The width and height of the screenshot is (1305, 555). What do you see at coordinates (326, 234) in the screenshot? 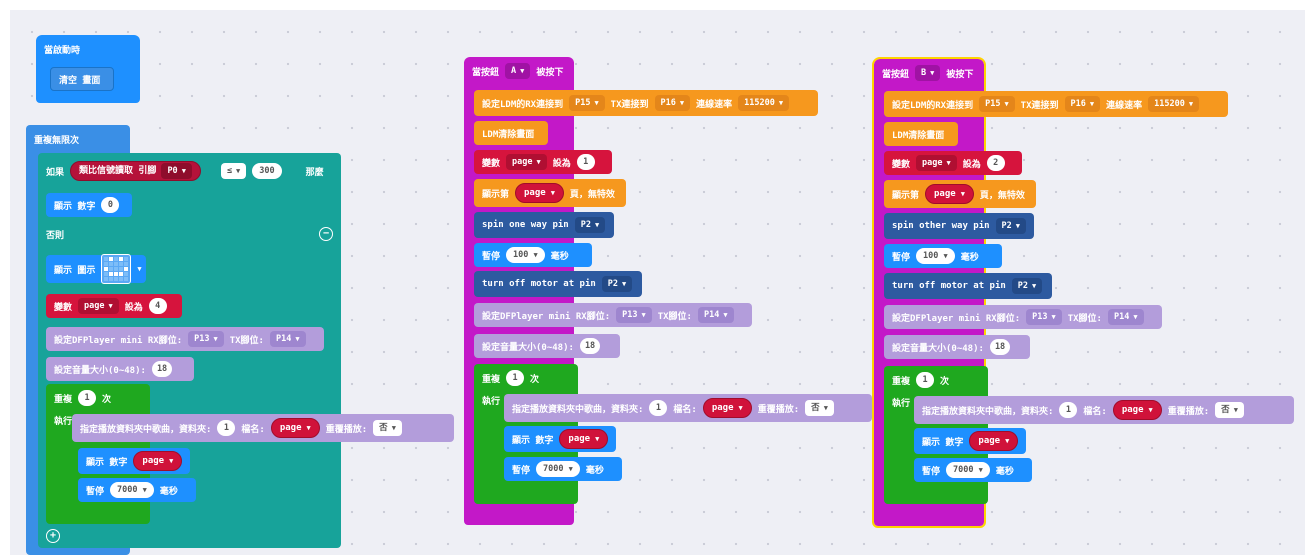
I see `collapse-minus-icon: −` at bounding box center [326, 234].